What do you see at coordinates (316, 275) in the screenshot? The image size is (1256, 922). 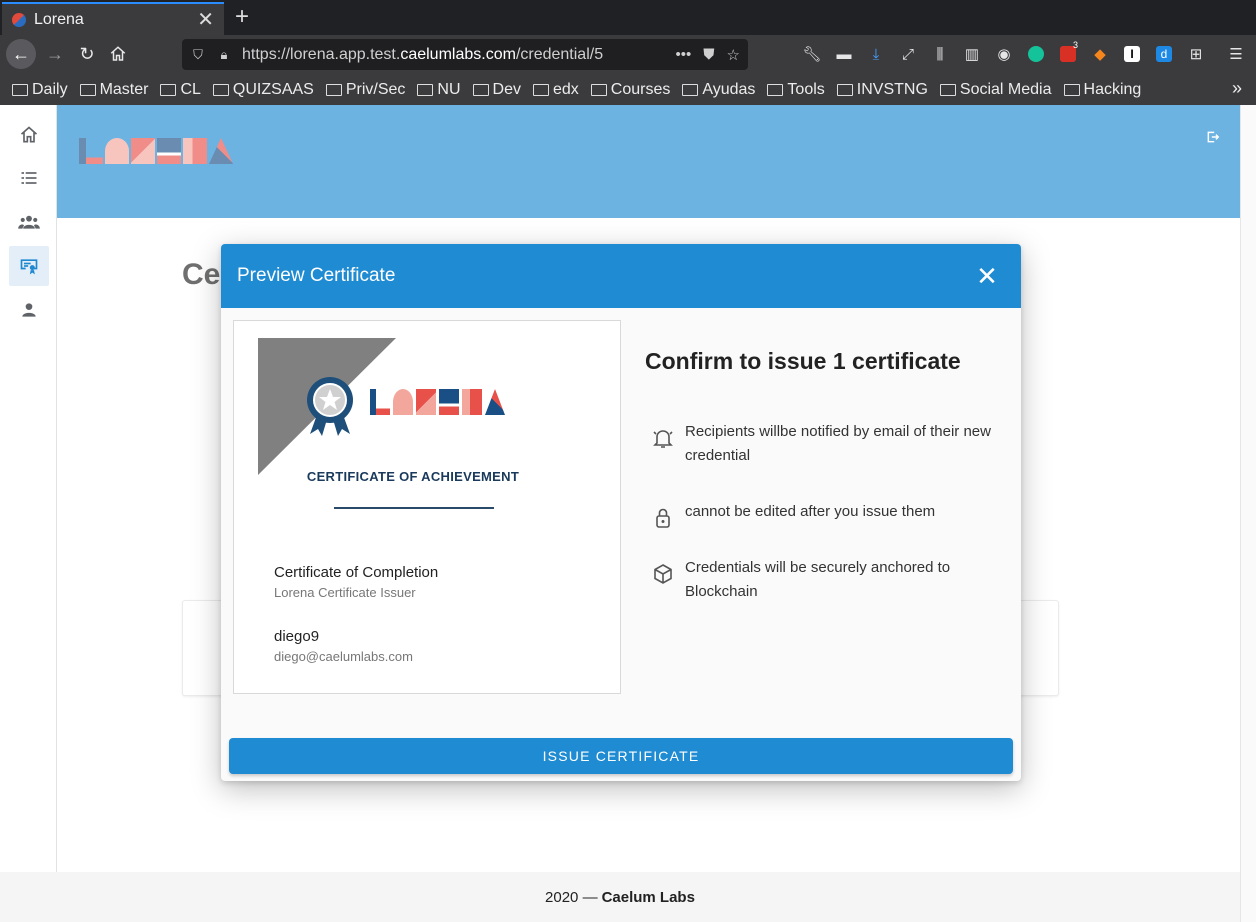 I see `dialog-title: Preview Certificate` at bounding box center [316, 275].